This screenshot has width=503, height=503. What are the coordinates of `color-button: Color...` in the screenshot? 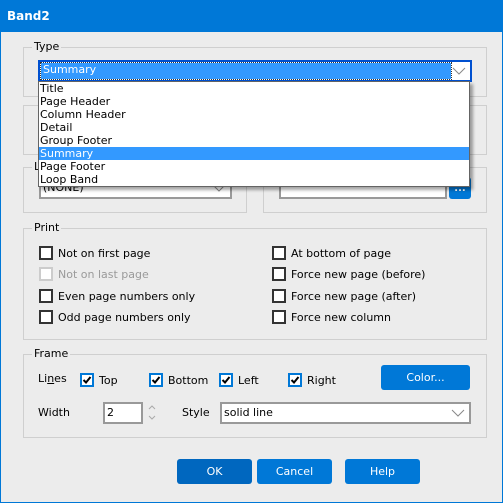 It's located at (425, 377).